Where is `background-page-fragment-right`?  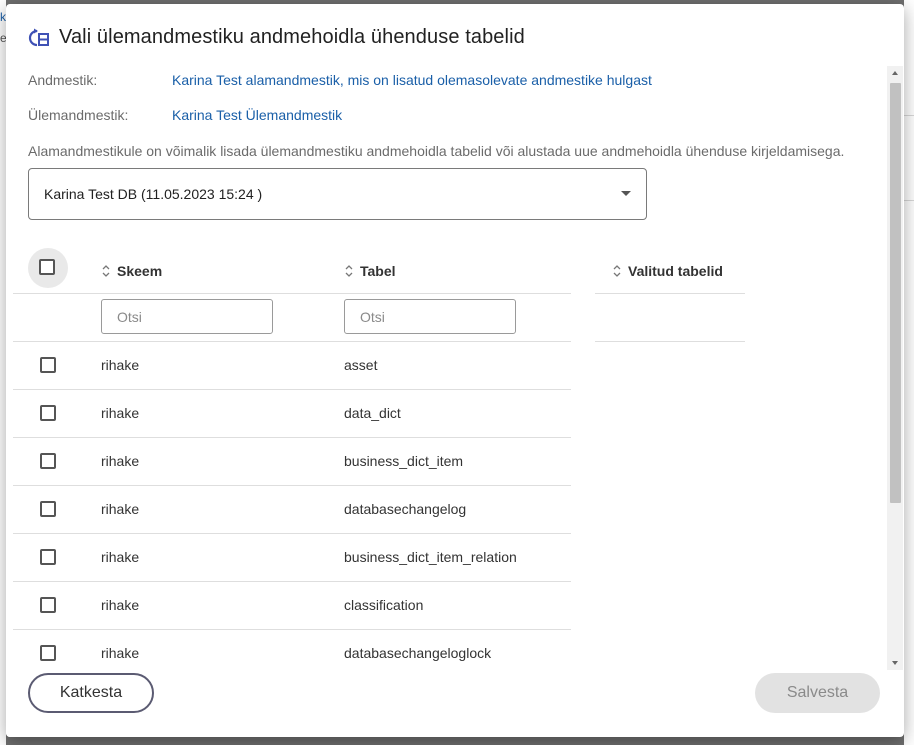 background-page-fragment-right is located at coordinates (909, 372).